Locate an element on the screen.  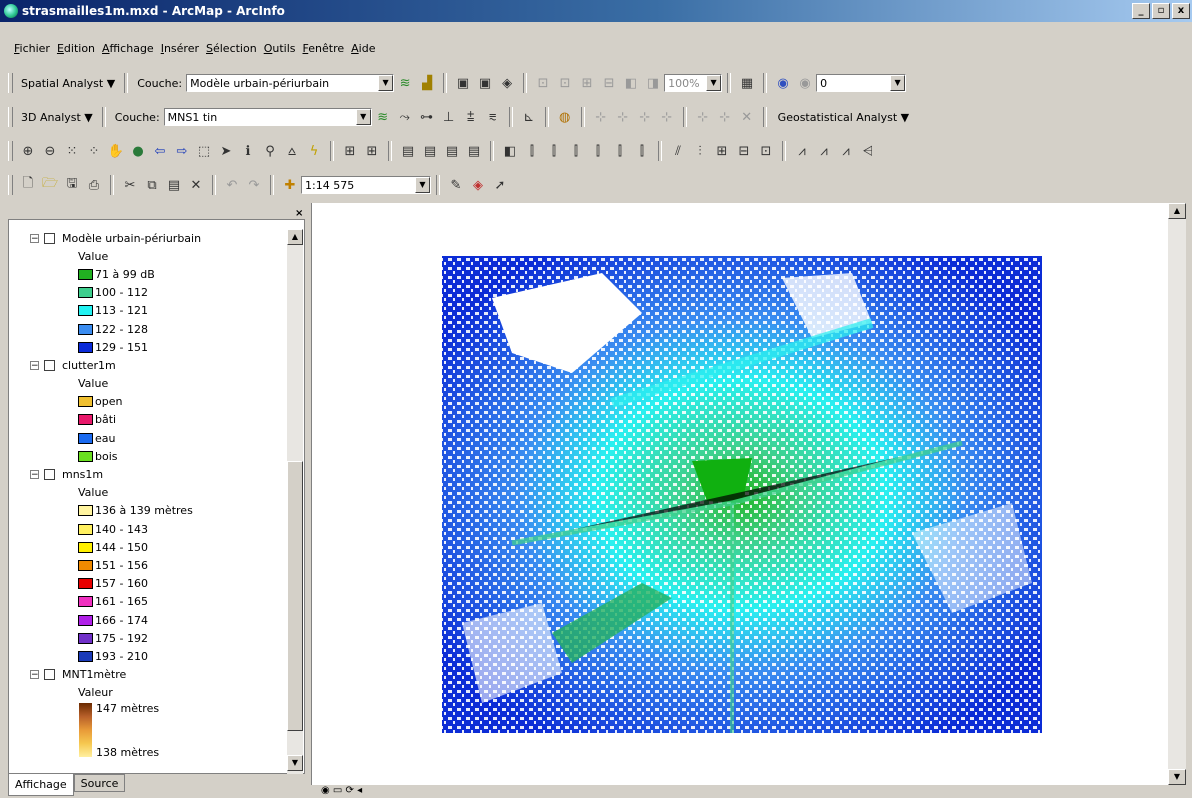
scroll-up-icon: ▲ is located at coordinates (1177, 211).